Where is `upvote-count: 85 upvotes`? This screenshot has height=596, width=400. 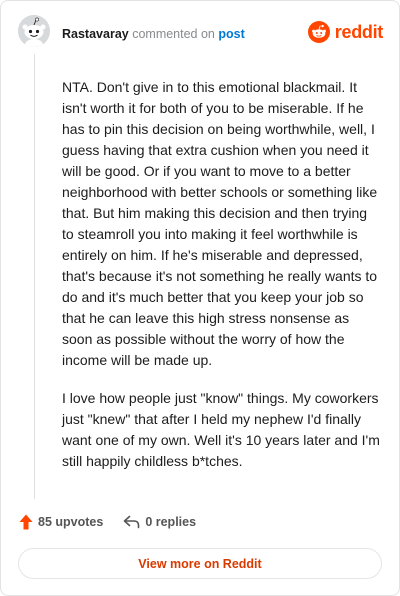
upvote-count: 85 upvotes is located at coordinates (71, 522).